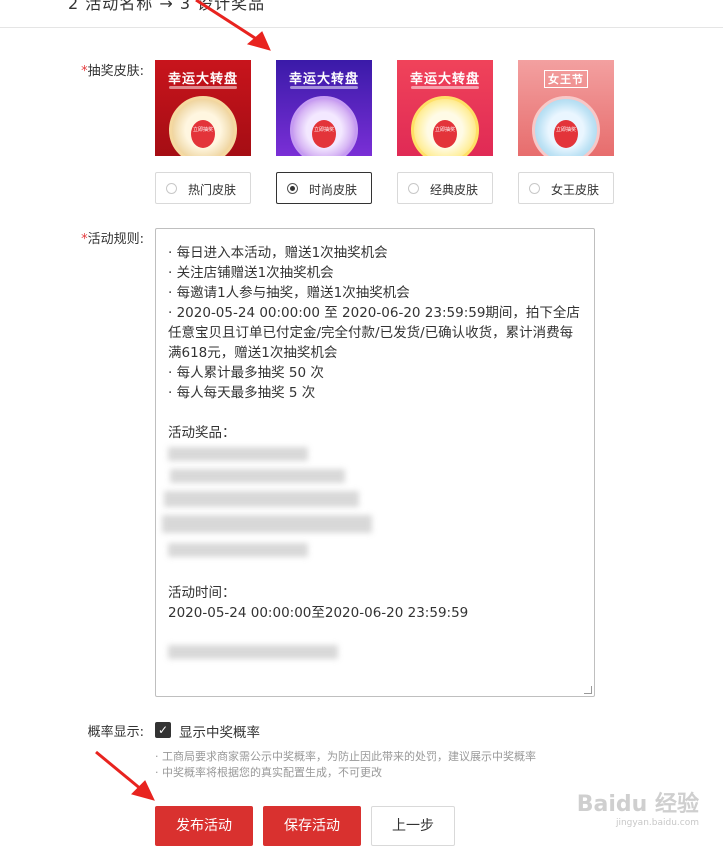 The image size is (723, 854). I want to click on skin-preview-hot: 幸运大转盘 立即抽奖, so click(203, 108).